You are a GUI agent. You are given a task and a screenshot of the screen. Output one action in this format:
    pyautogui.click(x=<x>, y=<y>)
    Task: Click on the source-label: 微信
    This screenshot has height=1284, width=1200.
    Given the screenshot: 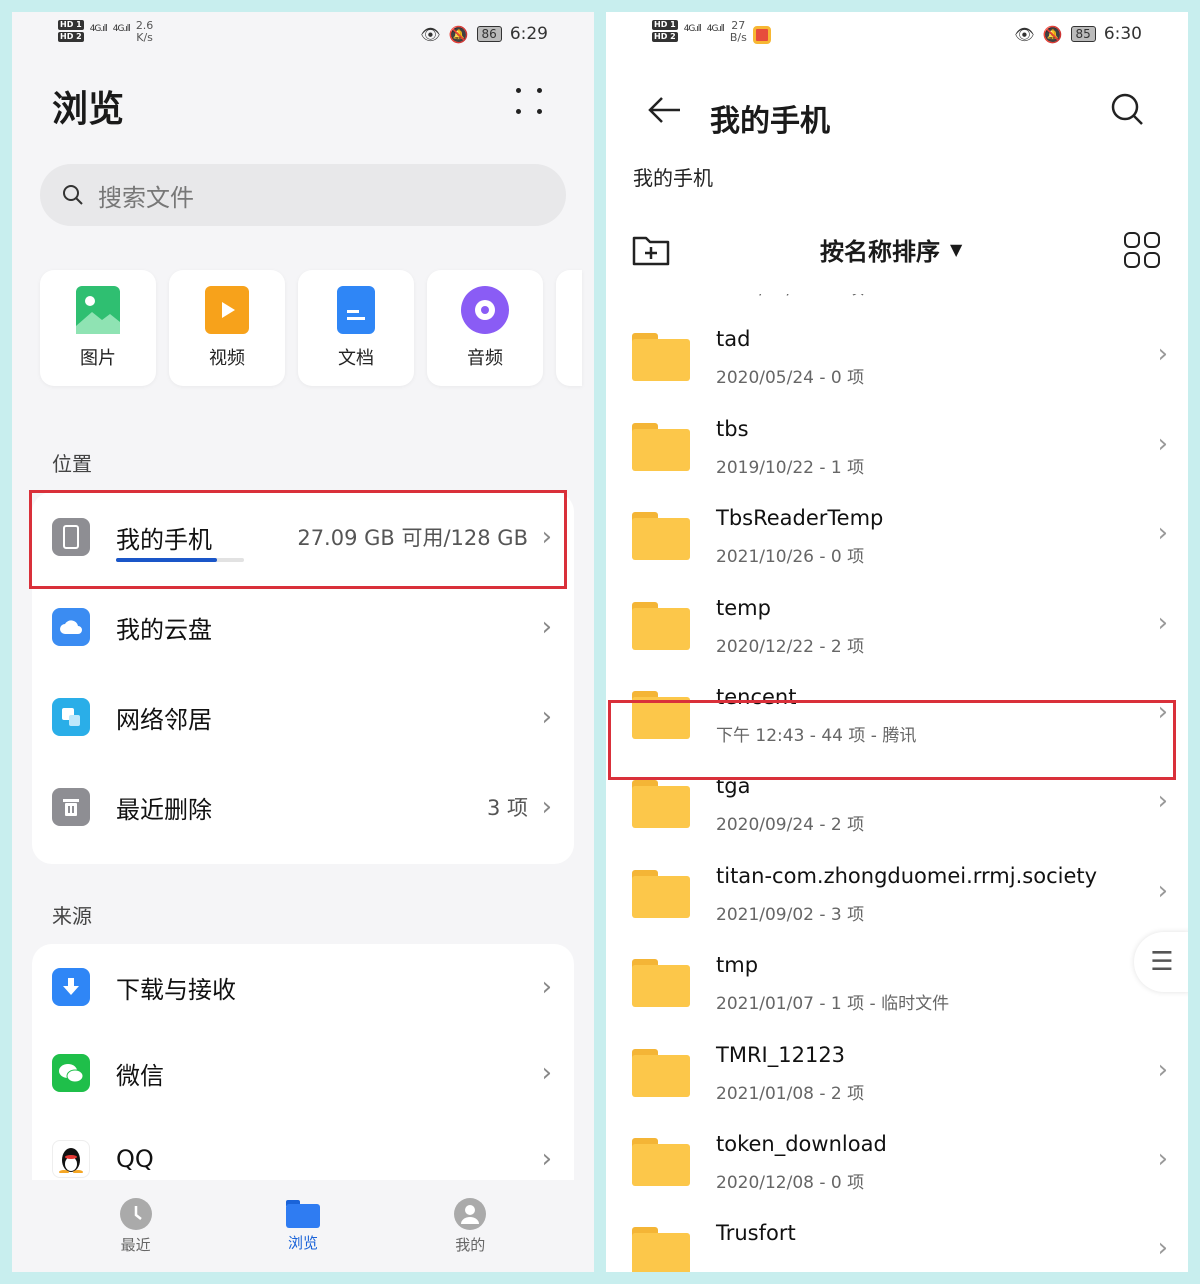 What is the action you would take?
    pyautogui.click(x=140, y=1075)
    